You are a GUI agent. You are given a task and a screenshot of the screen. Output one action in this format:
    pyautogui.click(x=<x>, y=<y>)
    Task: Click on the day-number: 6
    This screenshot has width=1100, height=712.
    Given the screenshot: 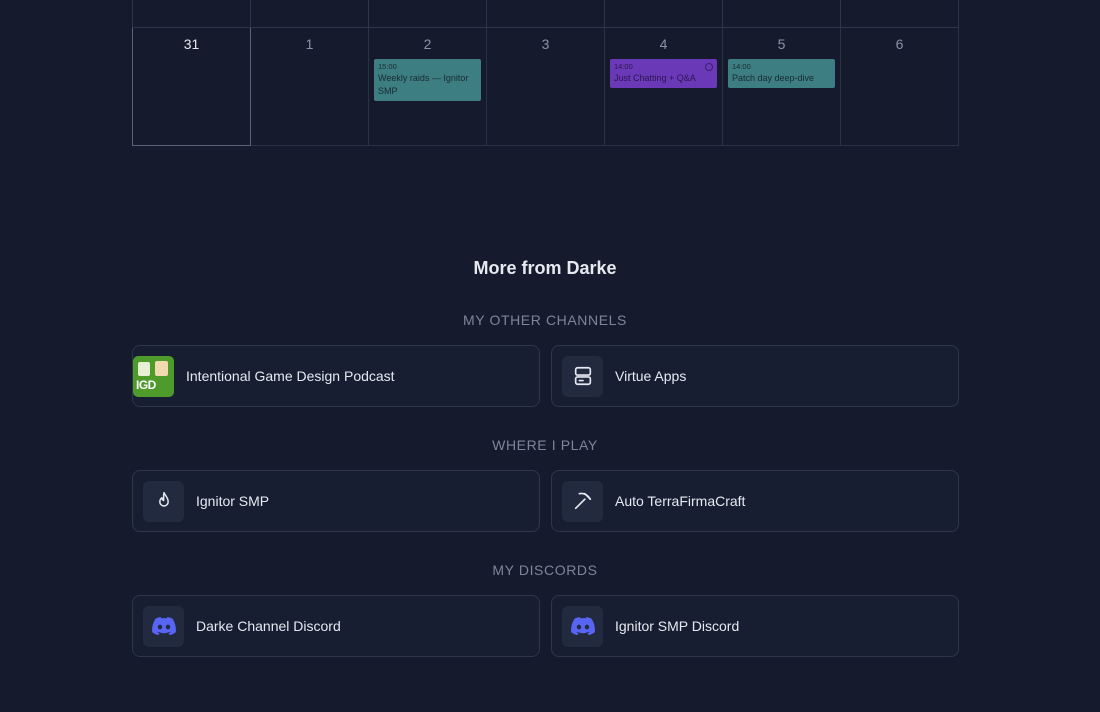 What is the action you would take?
    pyautogui.click(x=899, y=44)
    